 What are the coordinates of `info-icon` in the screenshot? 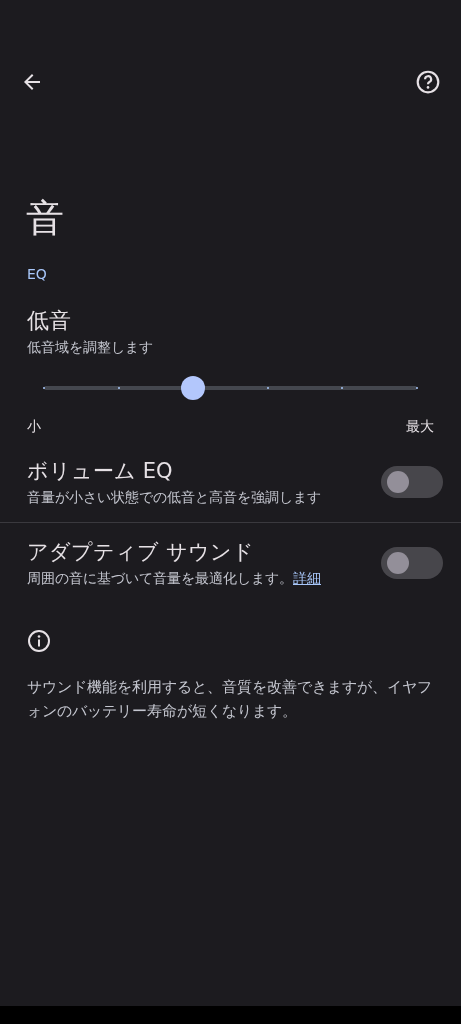 It's located at (39, 641).